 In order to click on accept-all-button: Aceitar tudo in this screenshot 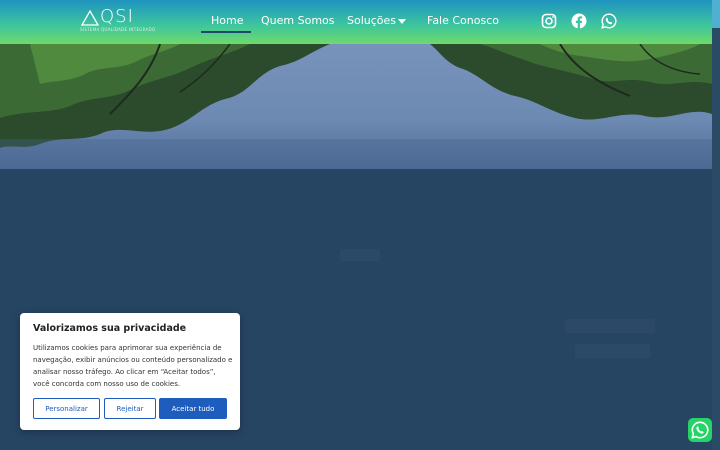, I will do `click(193, 408)`.